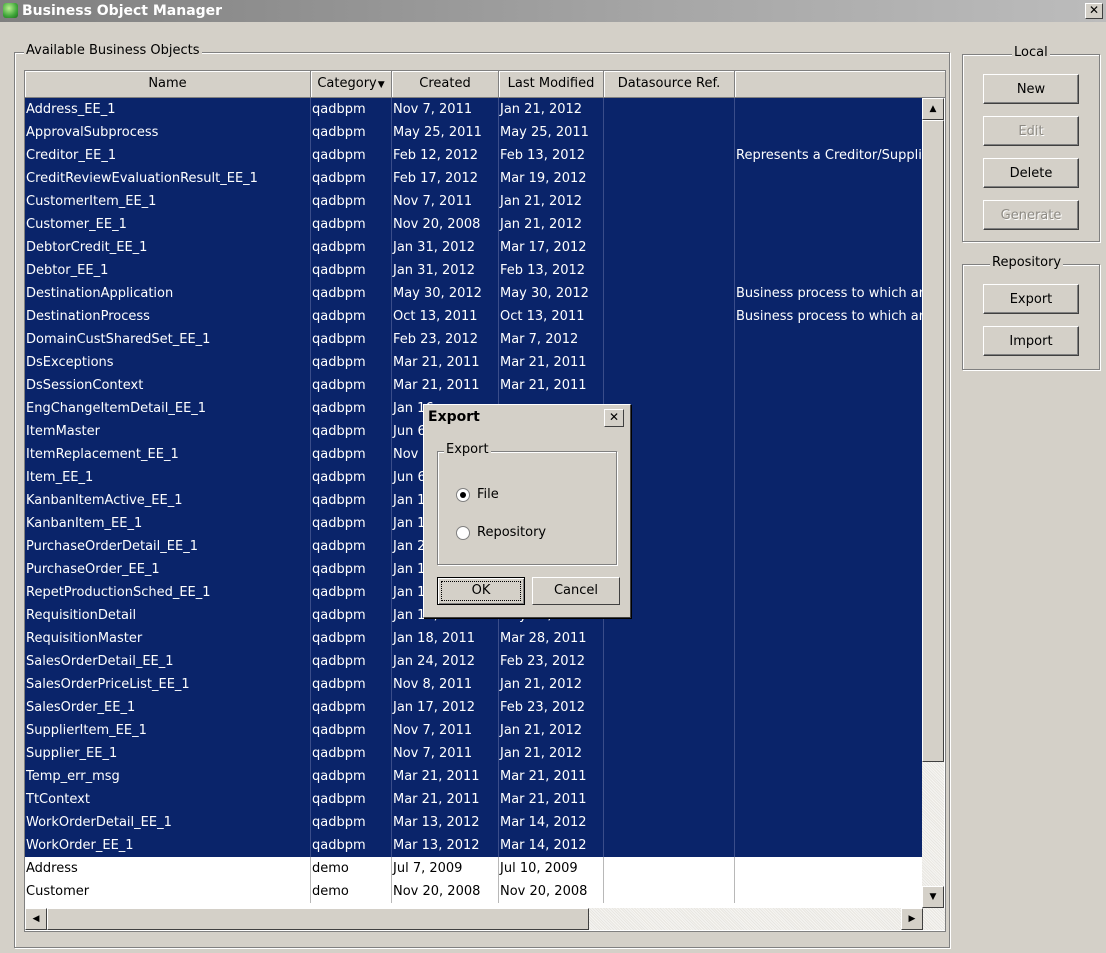 This screenshot has height=953, width=1106. What do you see at coordinates (933, 897) in the screenshot?
I see `scroll-down-icon: ▼` at bounding box center [933, 897].